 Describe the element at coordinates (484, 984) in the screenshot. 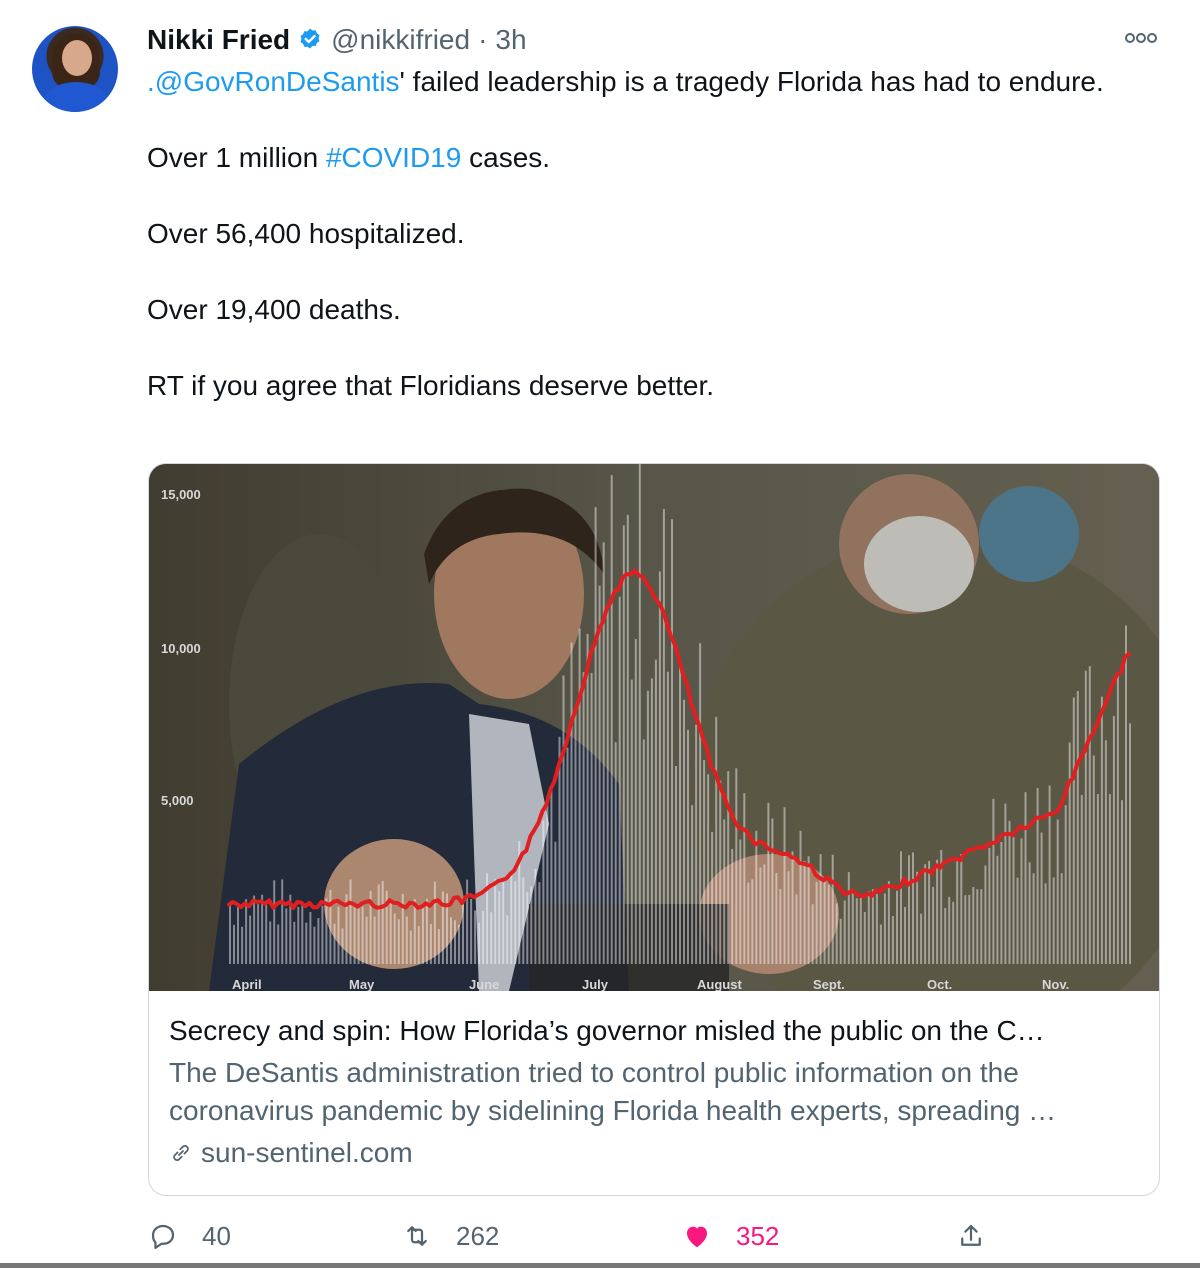

I see `x-label-june: June` at that location.